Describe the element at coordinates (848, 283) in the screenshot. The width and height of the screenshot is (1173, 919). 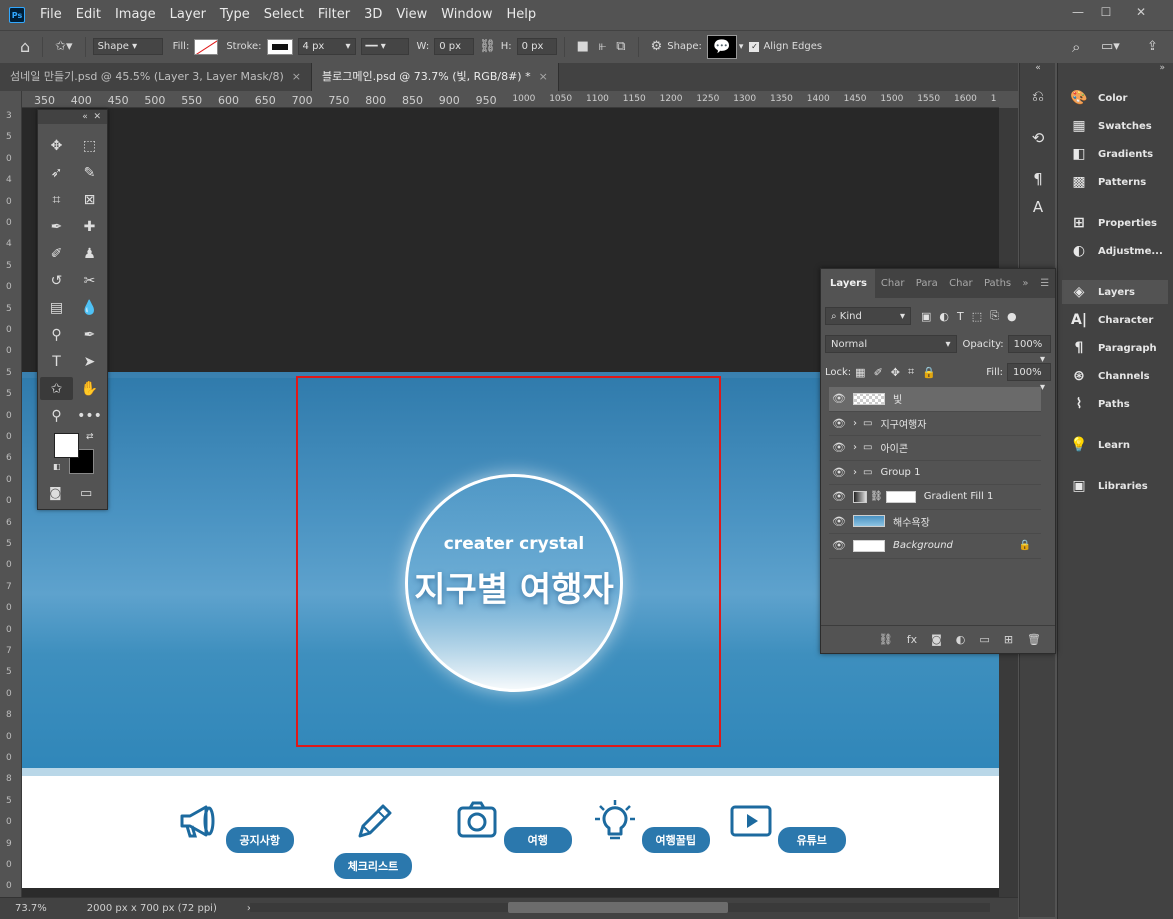
I see `tab-layers: Layers` at that location.